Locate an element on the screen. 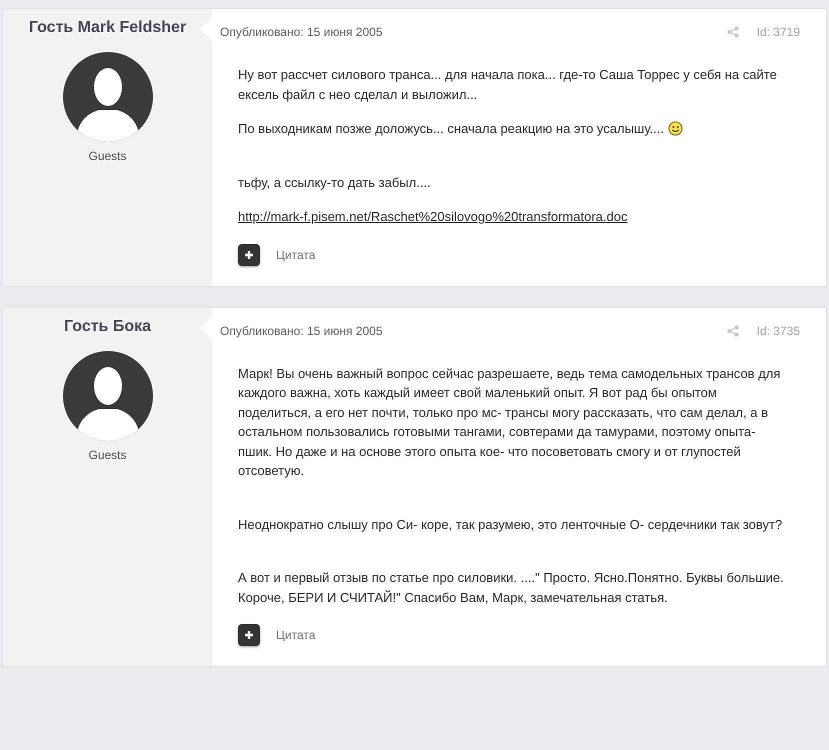 The image size is (829, 750). post-id: Id: 3735 is located at coordinates (778, 331).